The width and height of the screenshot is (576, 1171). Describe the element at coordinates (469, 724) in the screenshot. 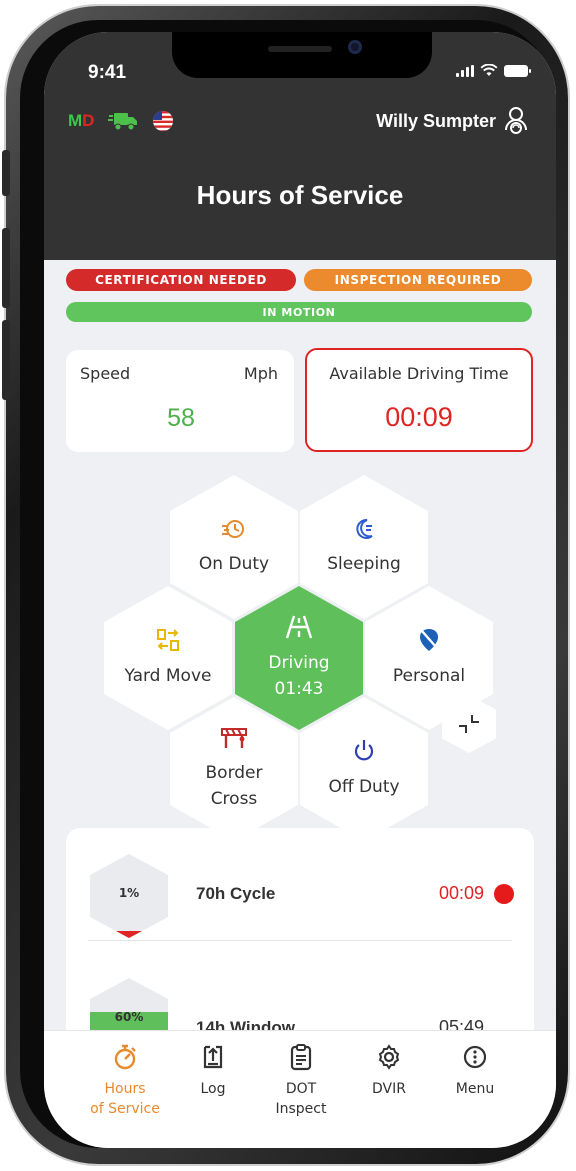

I see `collapse-icon` at that location.